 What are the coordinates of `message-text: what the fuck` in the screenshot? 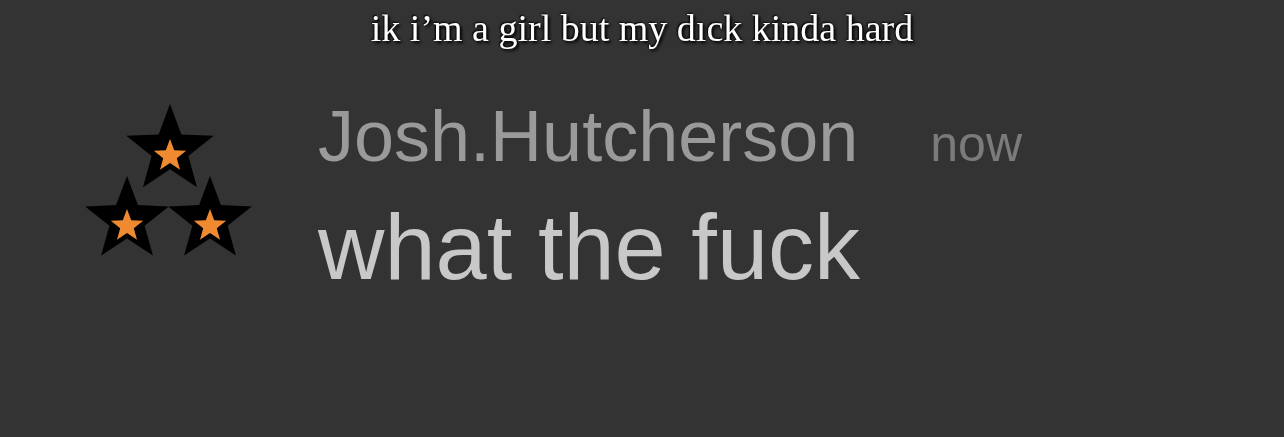 It's located at (590, 247).